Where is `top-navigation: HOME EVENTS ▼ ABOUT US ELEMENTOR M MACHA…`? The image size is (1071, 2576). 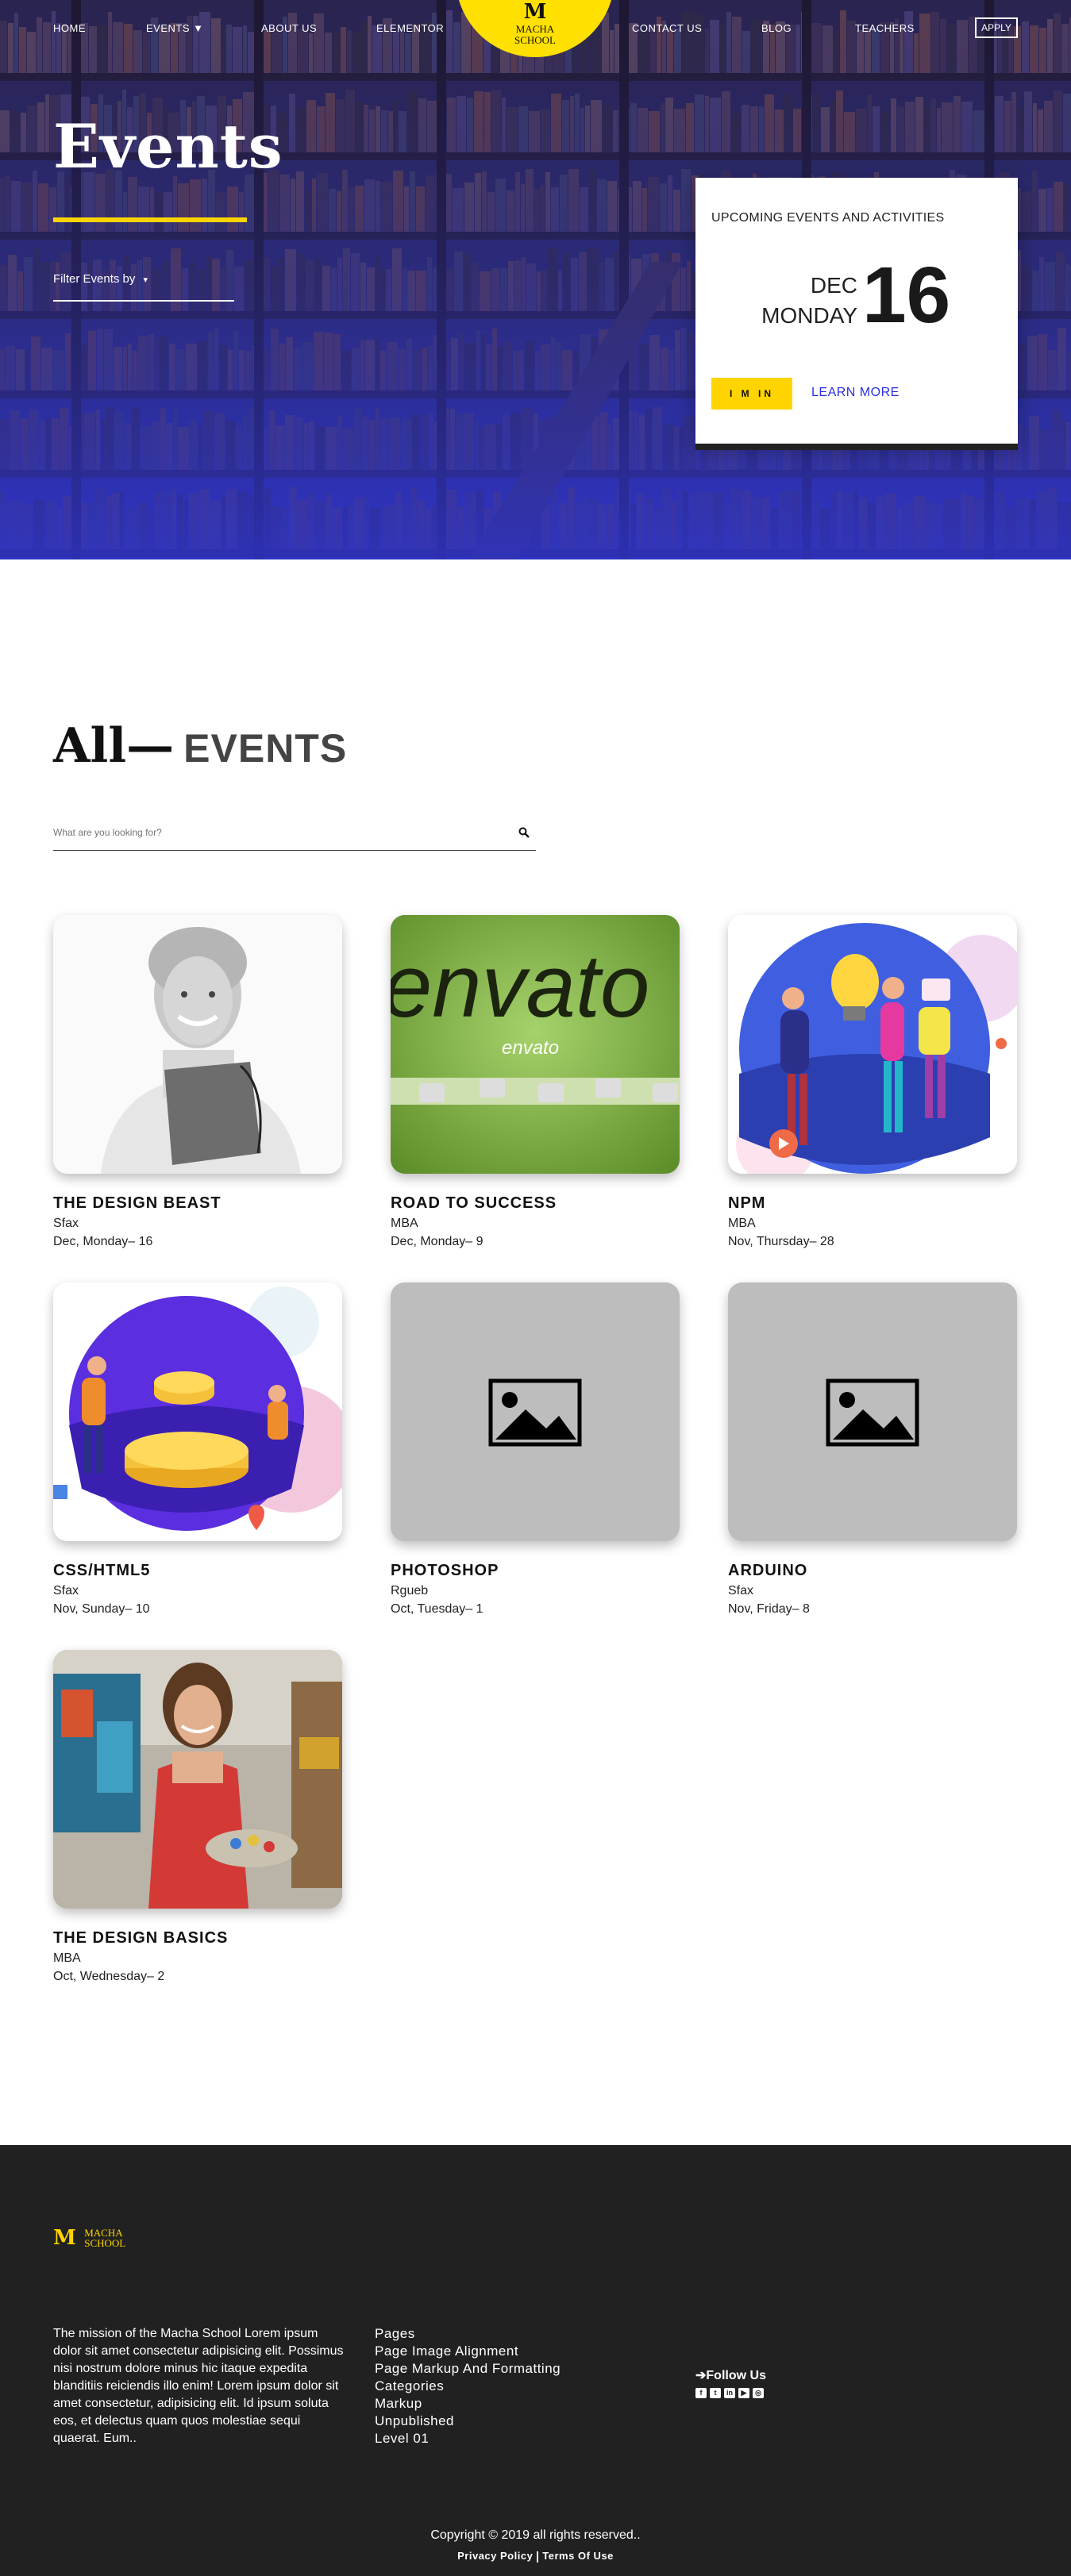
top-navigation: HOME EVENTS ▼ ABOUT US ELEMENTOR M MACHA… is located at coordinates (535, 28).